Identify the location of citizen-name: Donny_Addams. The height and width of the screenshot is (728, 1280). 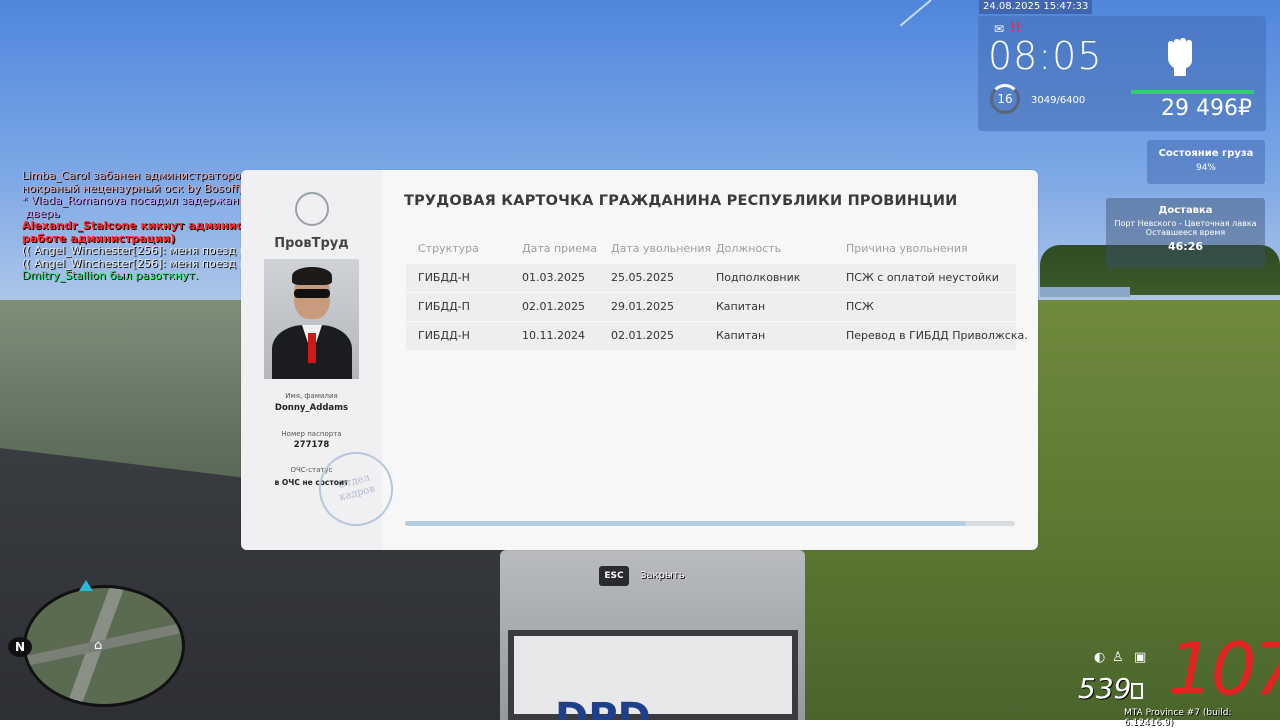
(311, 408).